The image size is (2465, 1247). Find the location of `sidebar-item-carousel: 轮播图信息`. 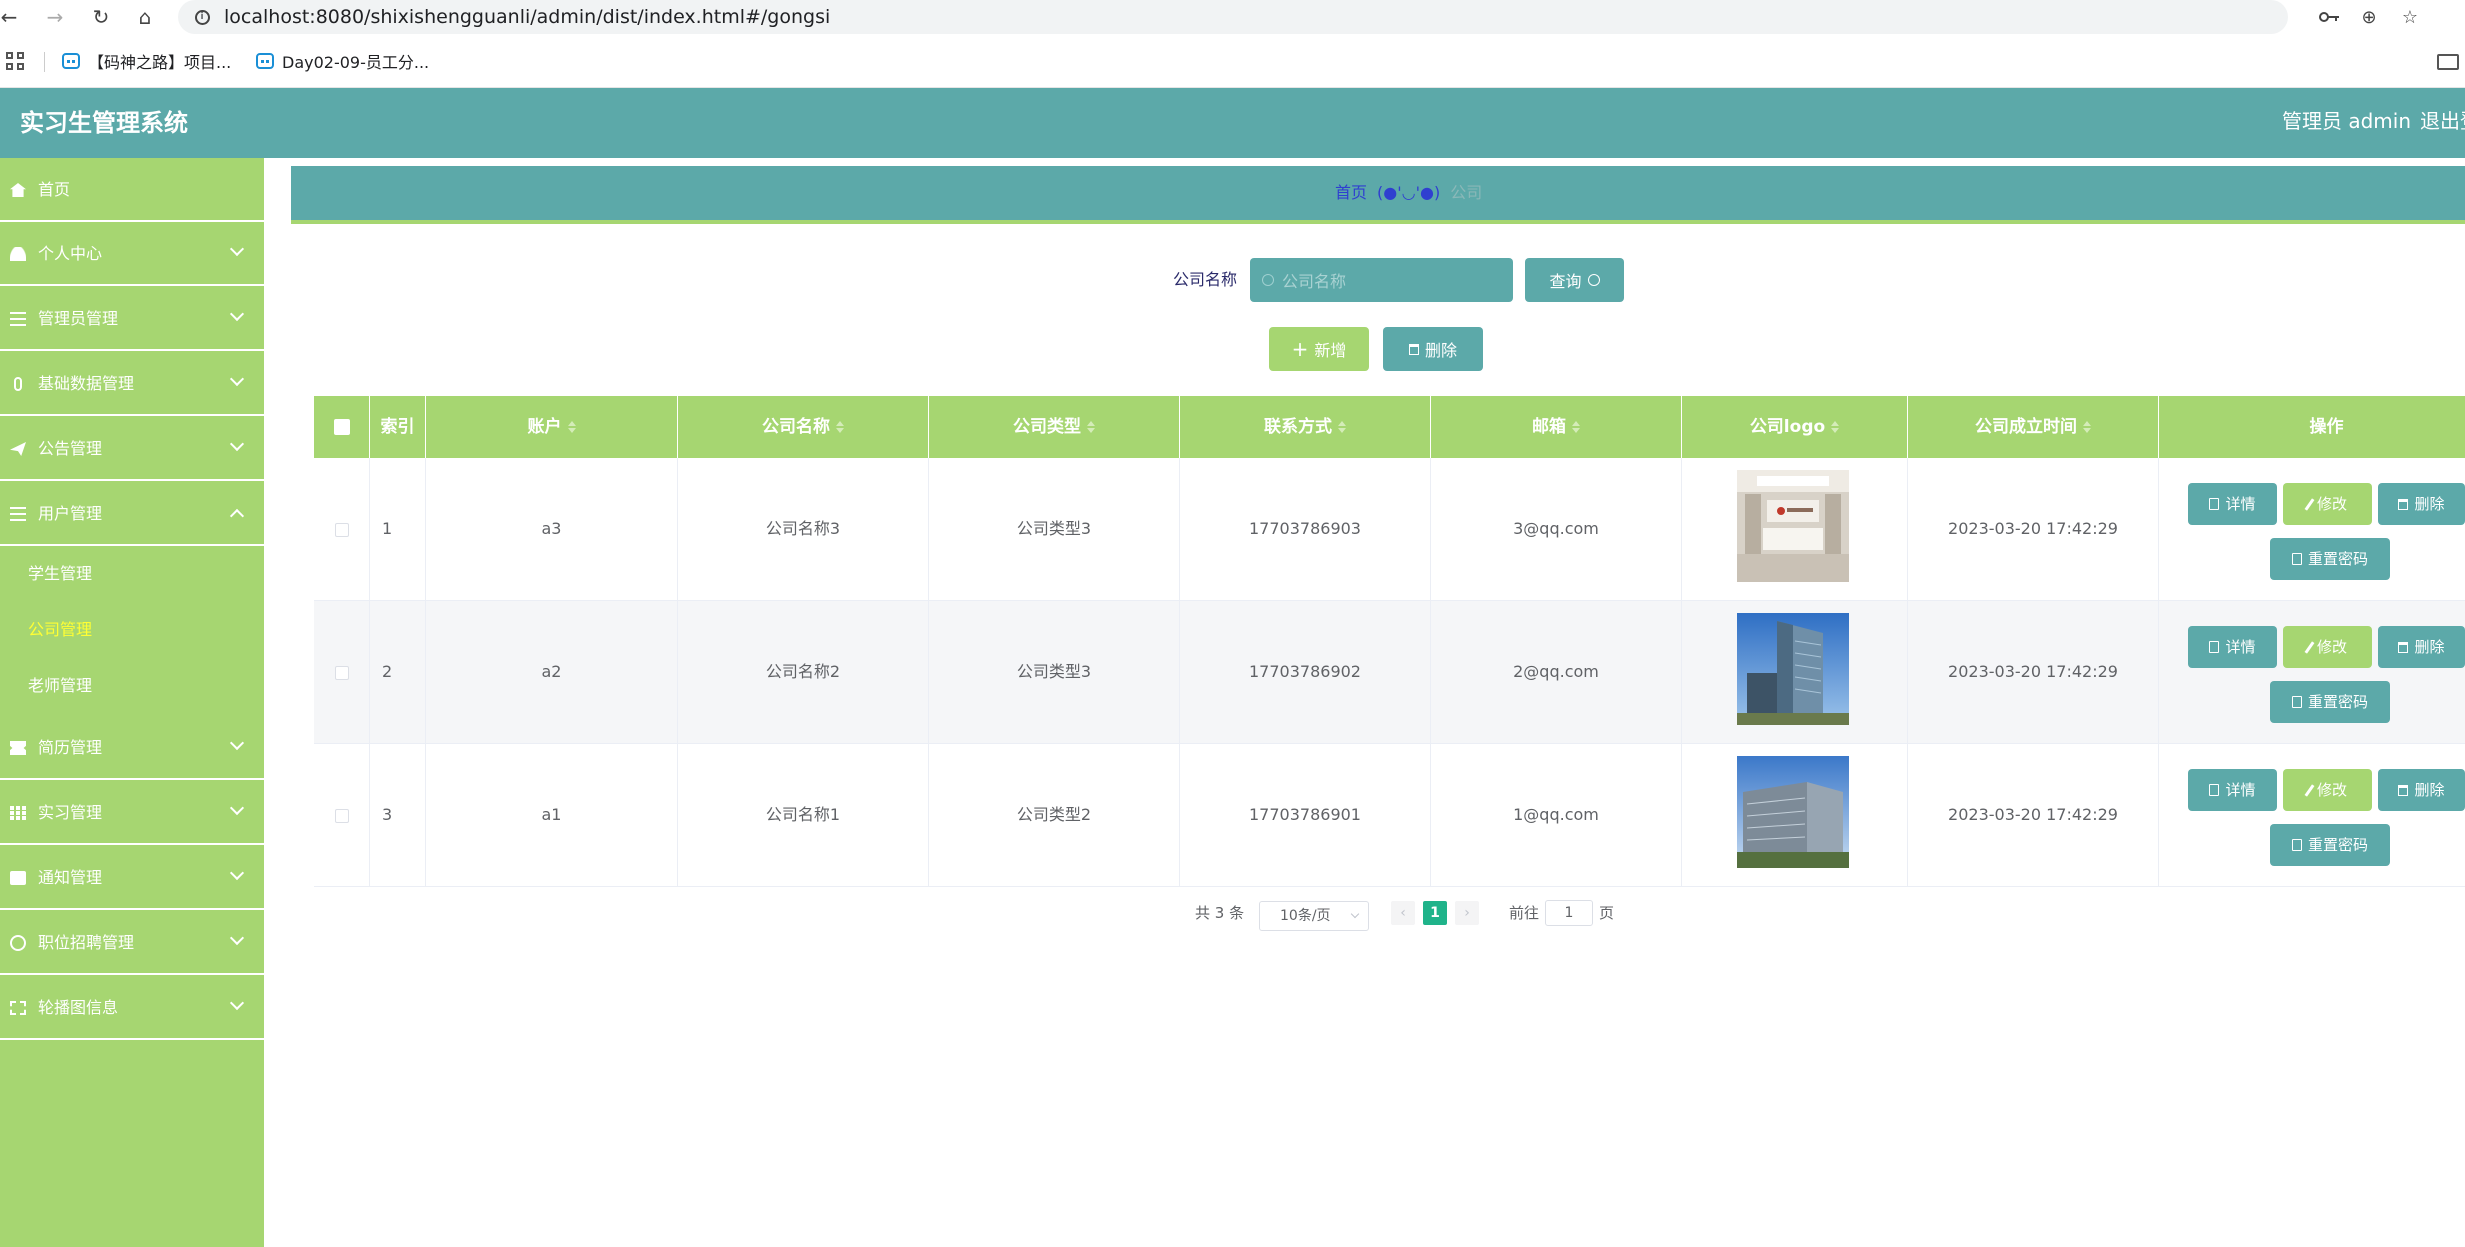

sidebar-item-carousel: 轮播图信息 is located at coordinates (132, 1008).